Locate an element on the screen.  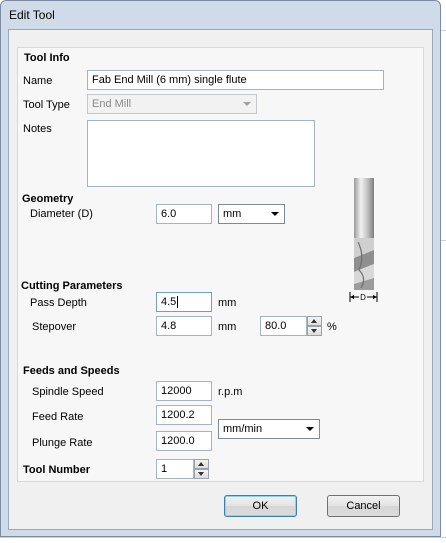
end-mill-diagram: D is located at coordinates (363, 240).